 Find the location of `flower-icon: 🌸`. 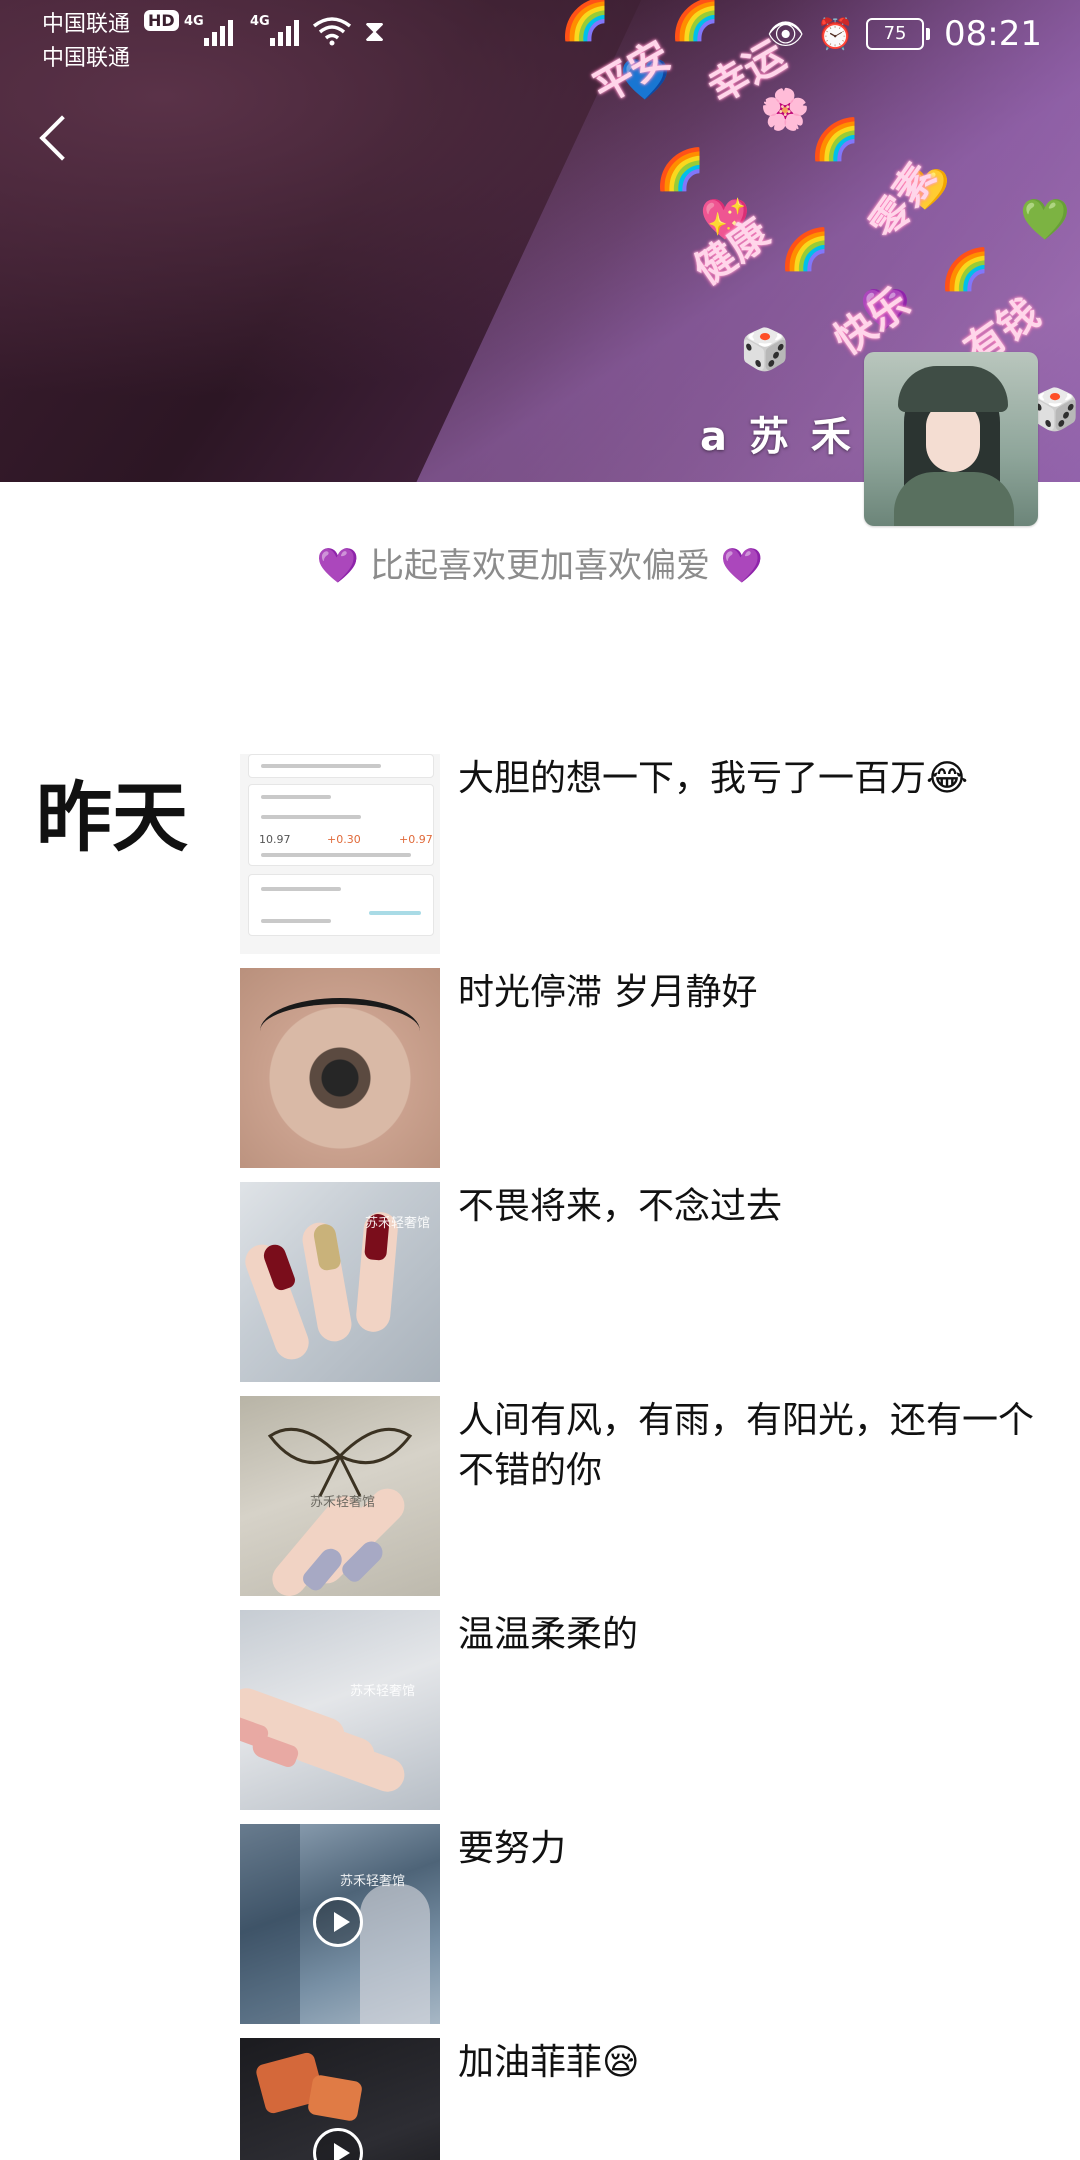

flower-icon: 🌸 is located at coordinates (785, 110).